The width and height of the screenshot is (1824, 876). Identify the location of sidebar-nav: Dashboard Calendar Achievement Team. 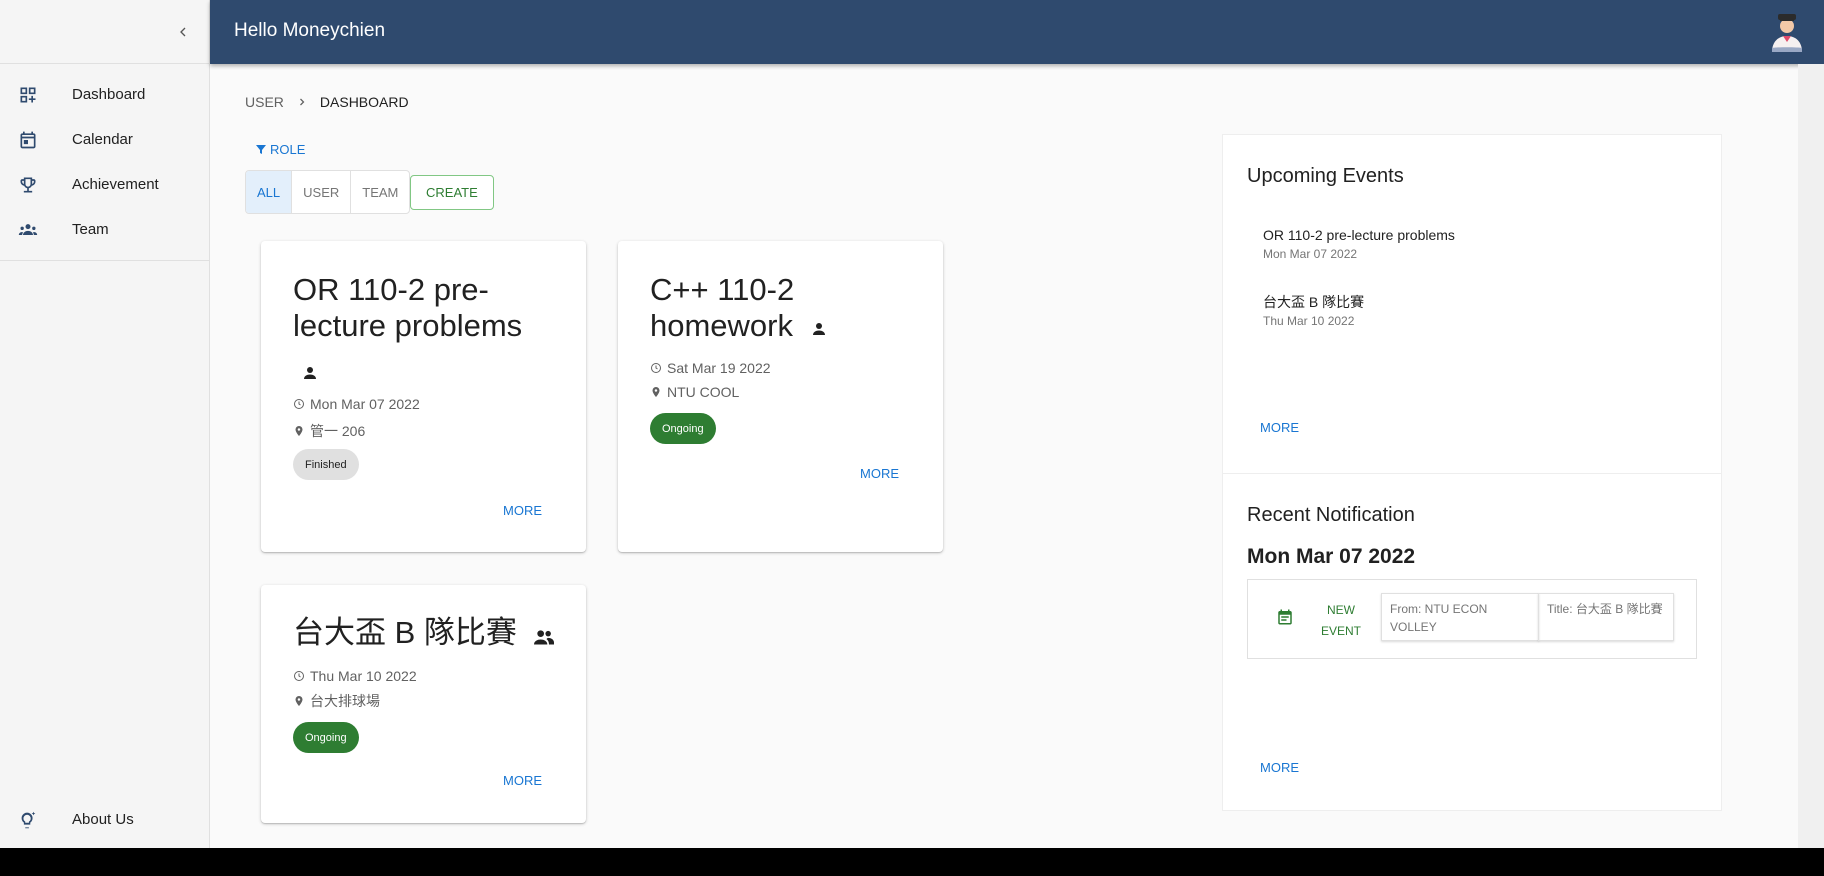
(104, 162).